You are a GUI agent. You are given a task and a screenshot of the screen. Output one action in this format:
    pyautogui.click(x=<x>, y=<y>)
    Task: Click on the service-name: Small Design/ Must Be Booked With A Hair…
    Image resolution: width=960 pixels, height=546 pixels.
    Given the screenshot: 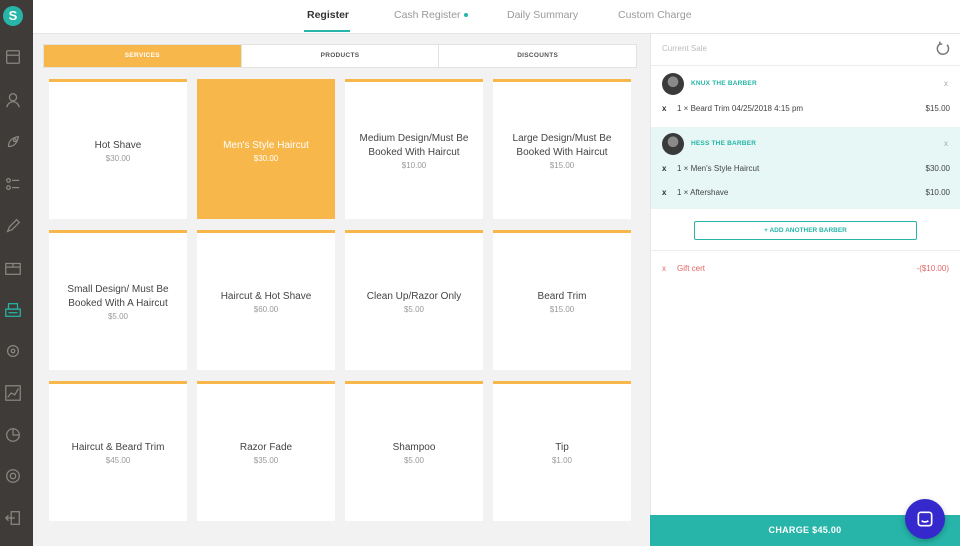 What is the action you would take?
    pyautogui.click(x=118, y=296)
    